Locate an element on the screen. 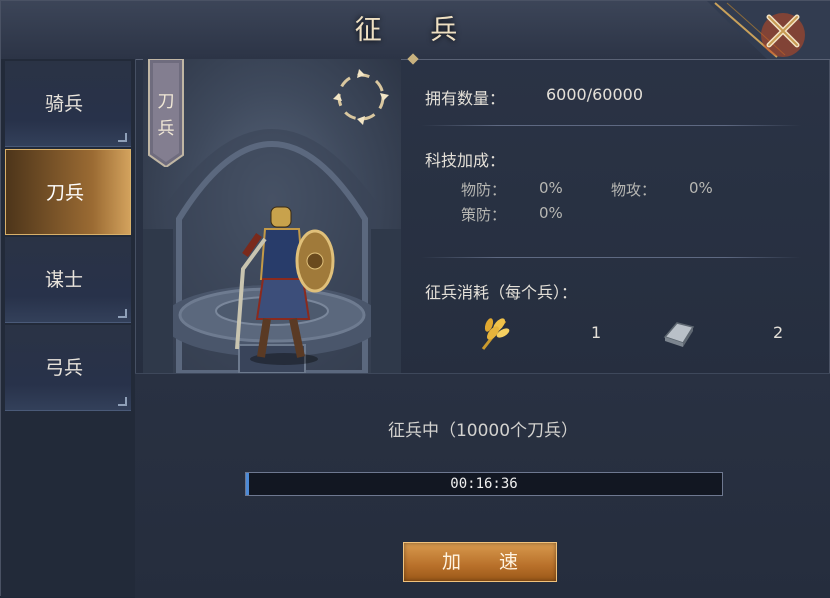 Image resolution: width=830 pixels, height=598 pixels. strat-def-label: 策防： is located at coordinates (484, 215).